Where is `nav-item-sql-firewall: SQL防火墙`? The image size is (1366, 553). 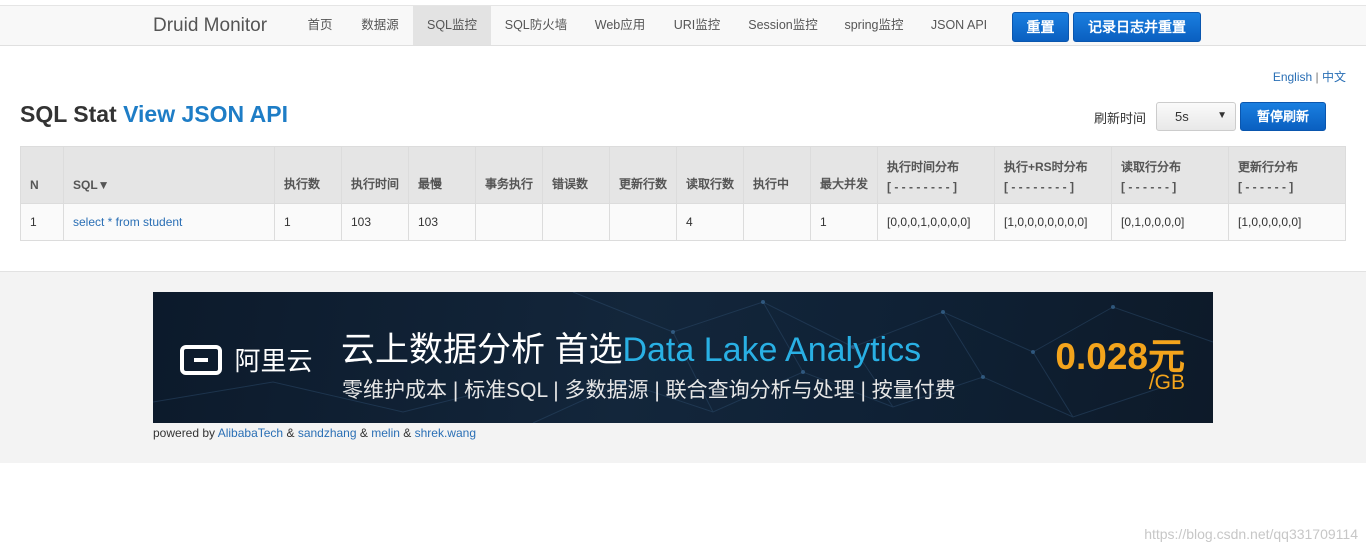 nav-item-sql-firewall: SQL防火墙 is located at coordinates (536, 25).